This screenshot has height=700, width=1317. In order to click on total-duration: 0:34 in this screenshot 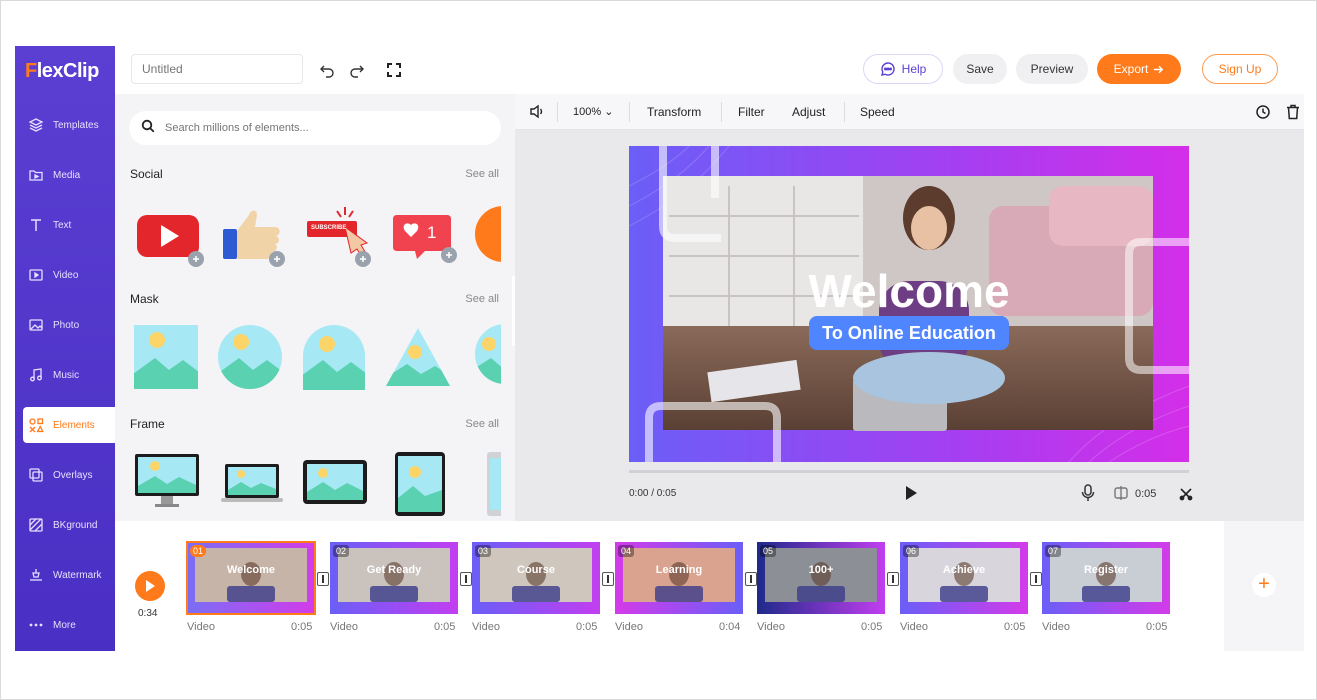, I will do `click(148, 613)`.